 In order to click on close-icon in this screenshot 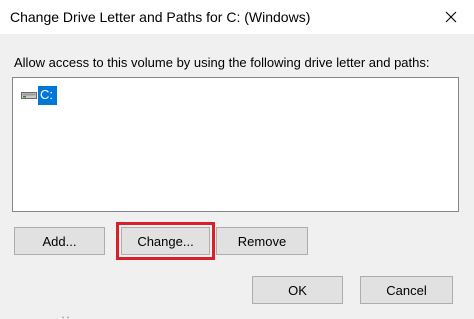, I will do `click(451, 17)`.